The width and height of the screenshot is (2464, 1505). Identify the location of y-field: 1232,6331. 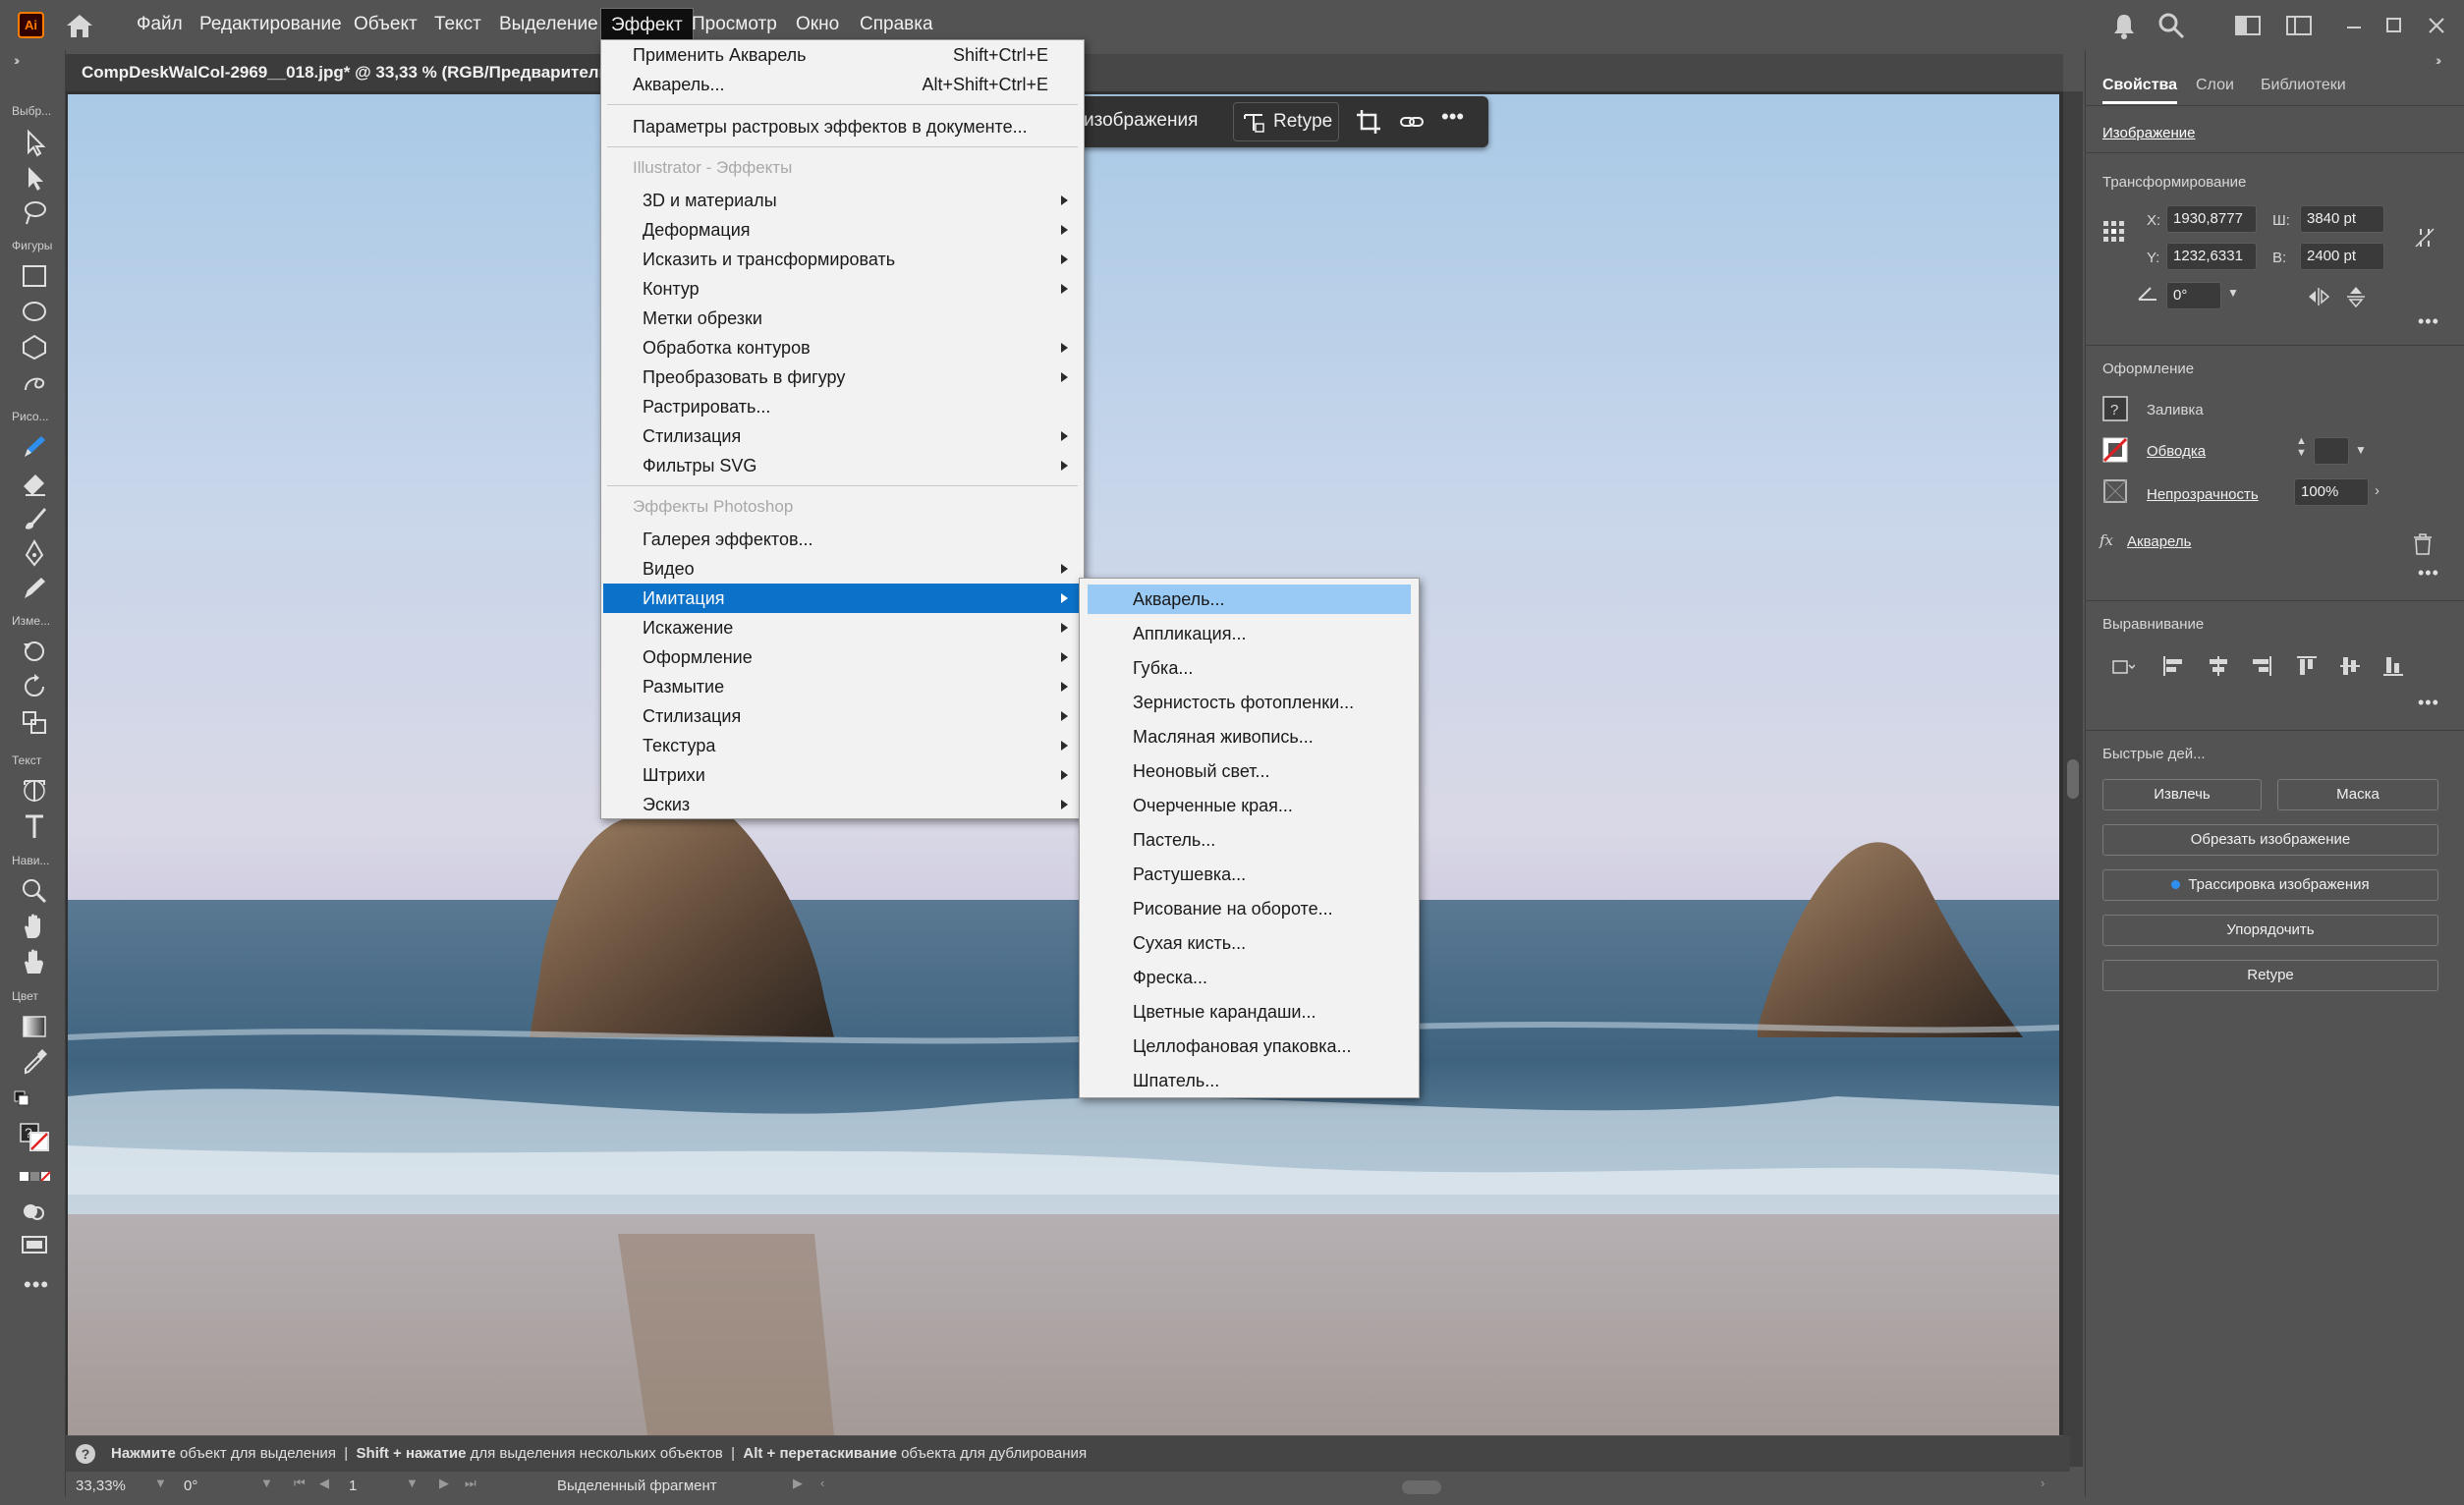
(2211, 256).